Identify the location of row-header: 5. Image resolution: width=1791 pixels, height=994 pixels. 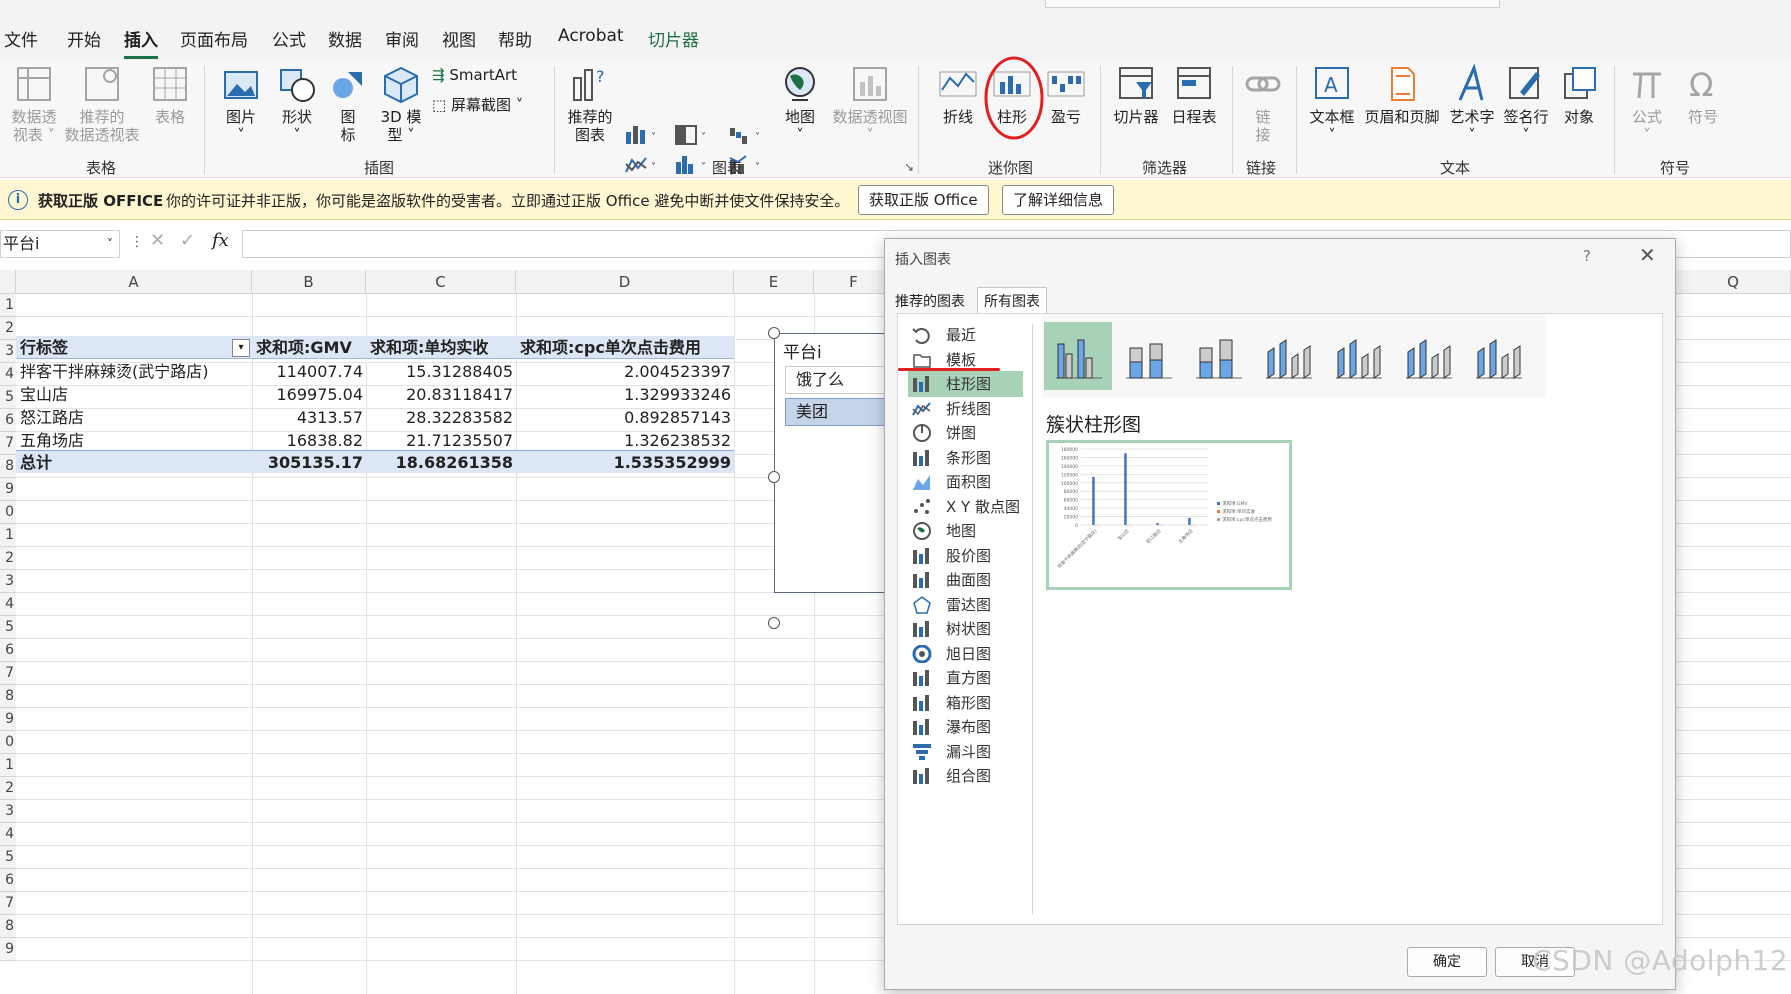
(8, 857).